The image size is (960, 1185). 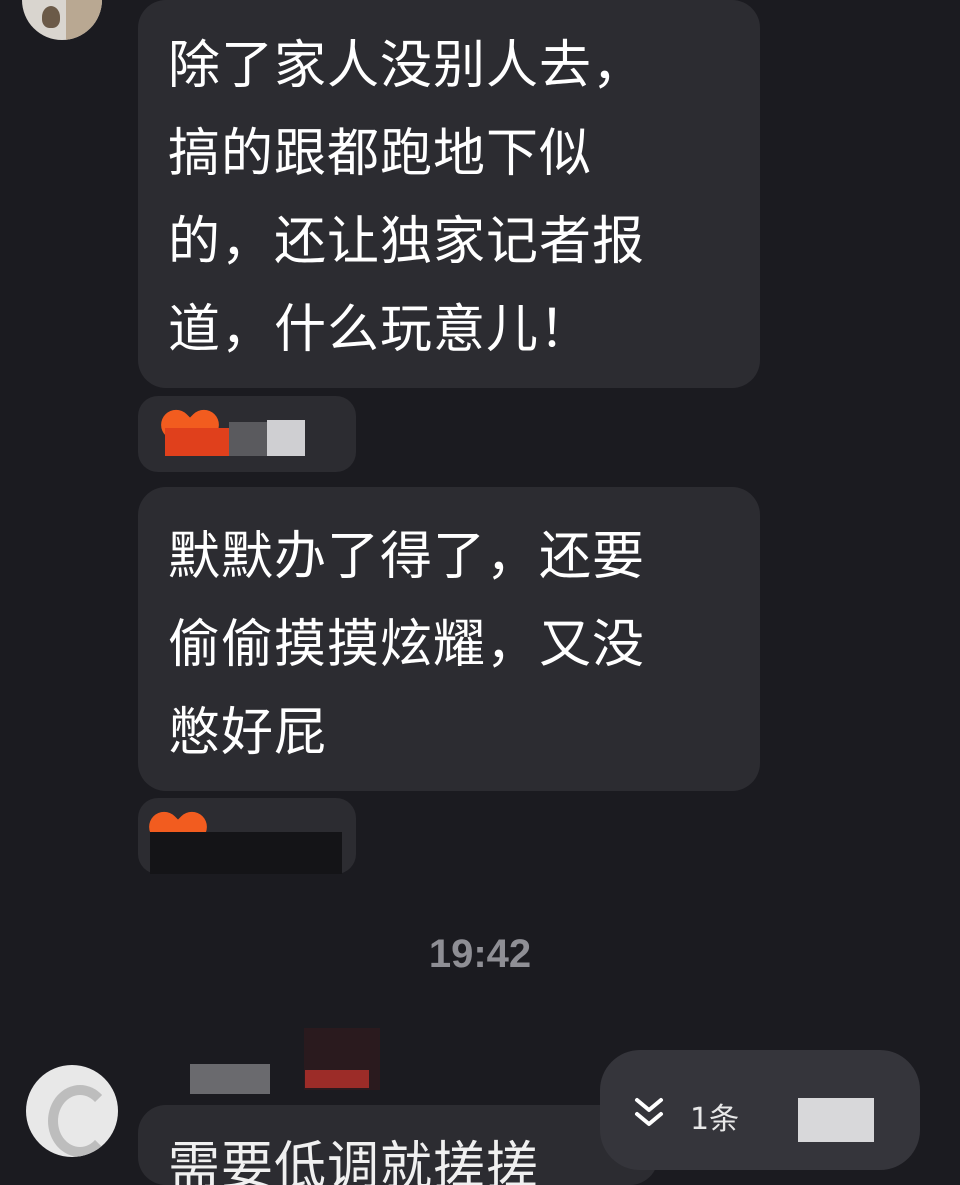 I want to click on new-messages-label: 1条, so click(x=740, y=1120).